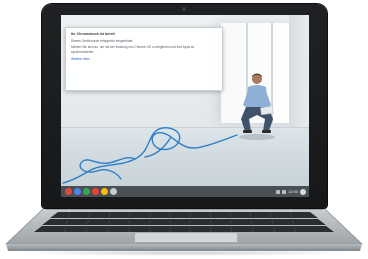 This screenshot has width=368, height=259. Describe the element at coordinates (86, 191) in the screenshot. I see `search-icon` at that location.